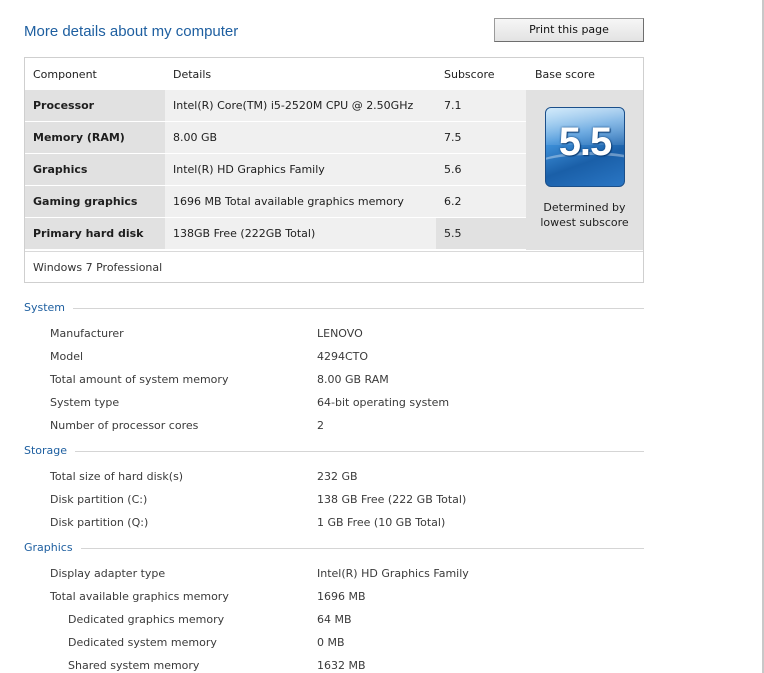 The width and height of the screenshot is (764, 673). What do you see at coordinates (340, 333) in the screenshot?
I see `info-value: LENOVO` at bounding box center [340, 333].